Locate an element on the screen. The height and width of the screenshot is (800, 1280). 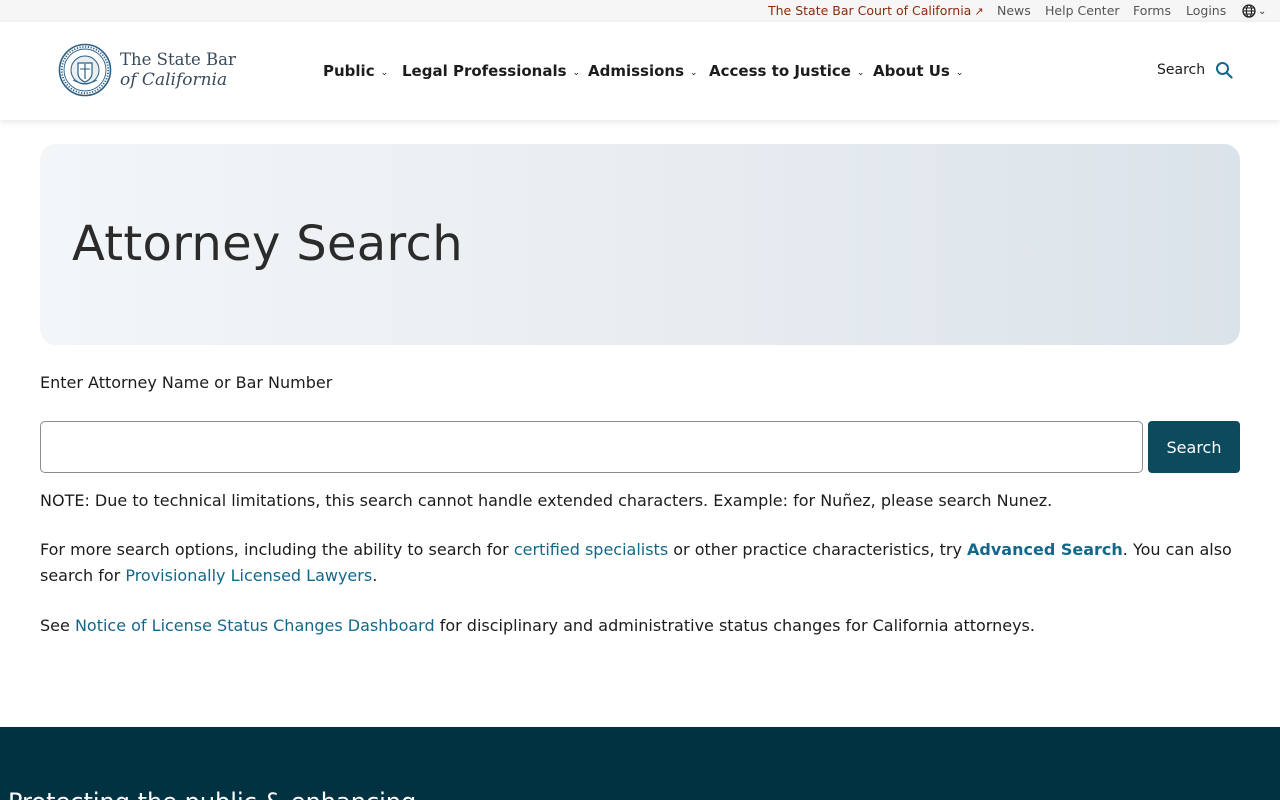
nav-admissions-label: Admissions is located at coordinates (636, 71).